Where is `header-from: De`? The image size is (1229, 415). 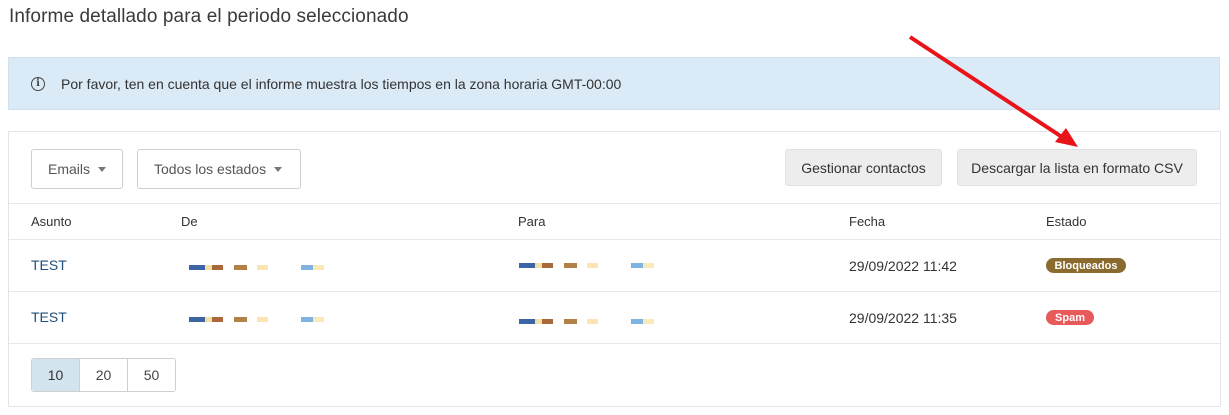 header-from: De is located at coordinates (189, 221).